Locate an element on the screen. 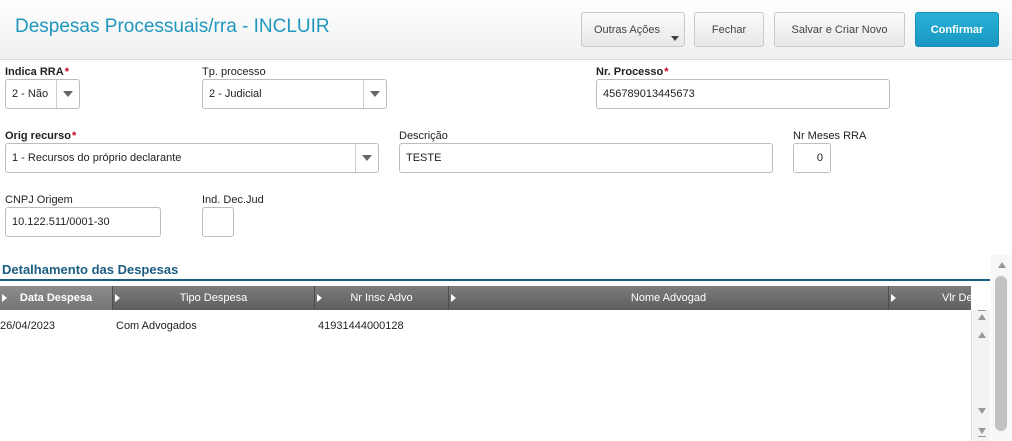  grid-scrollbar is located at coordinates (980, 375).